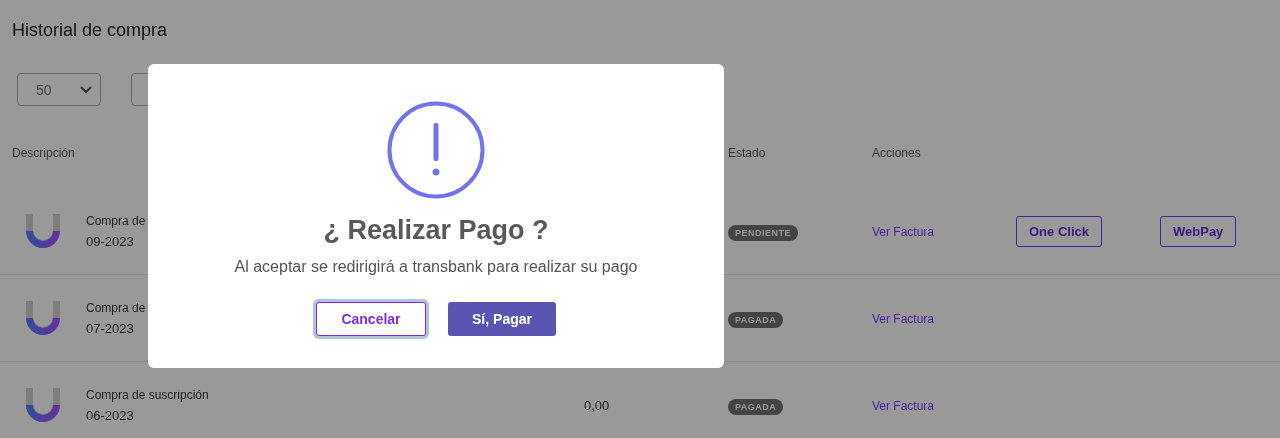 The width and height of the screenshot is (1280, 438). What do you see at coordinates (763, 232) in the screenshot?
I see `status-badge: PENDIENTE` at bounding box center [763, 232].